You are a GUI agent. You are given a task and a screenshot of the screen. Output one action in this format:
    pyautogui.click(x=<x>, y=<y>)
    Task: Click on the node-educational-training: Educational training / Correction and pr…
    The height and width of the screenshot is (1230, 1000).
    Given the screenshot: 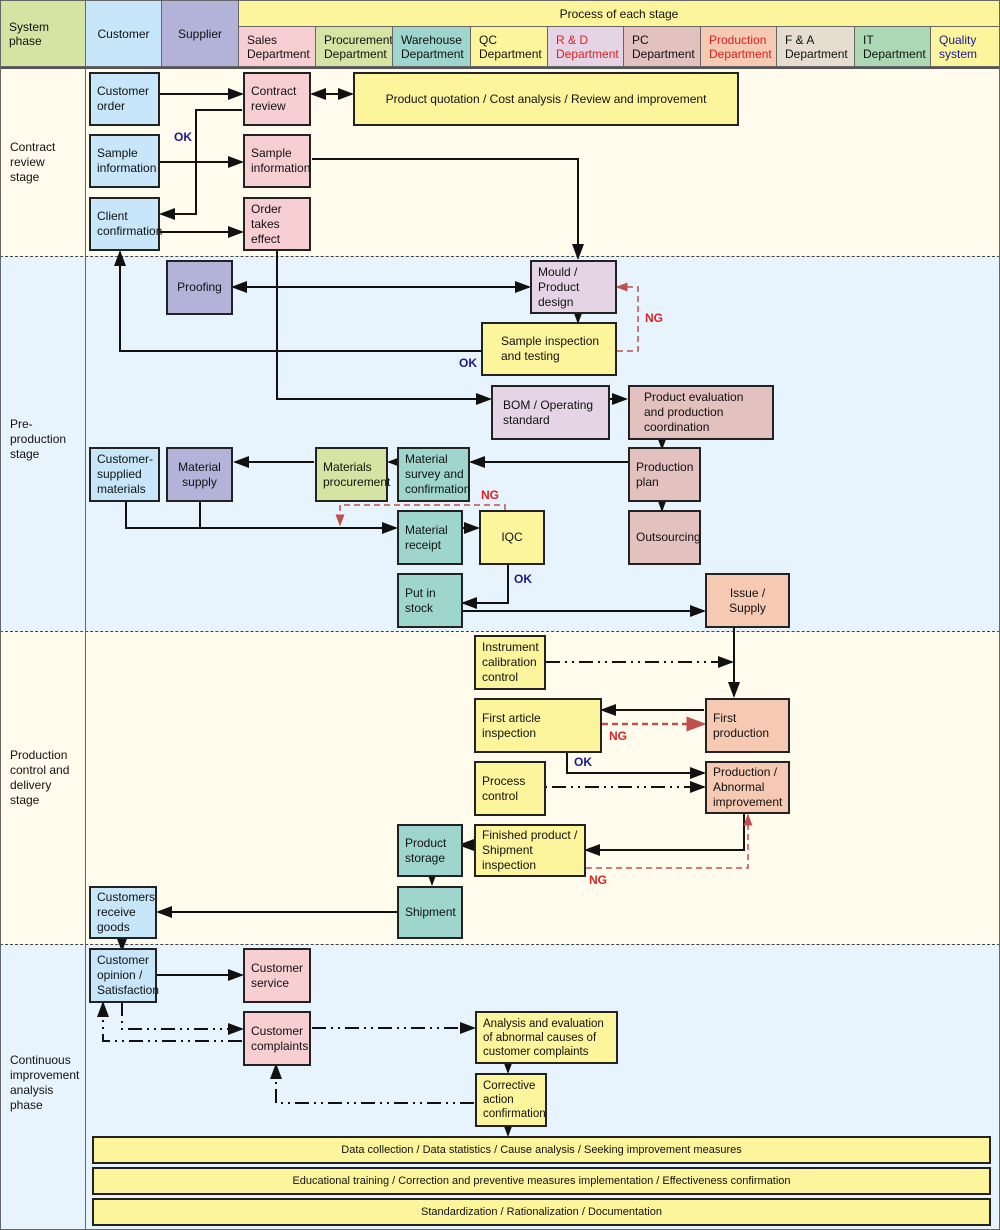 What is the action you would take?
    pyautogui.click(x=541, y=1181)
    